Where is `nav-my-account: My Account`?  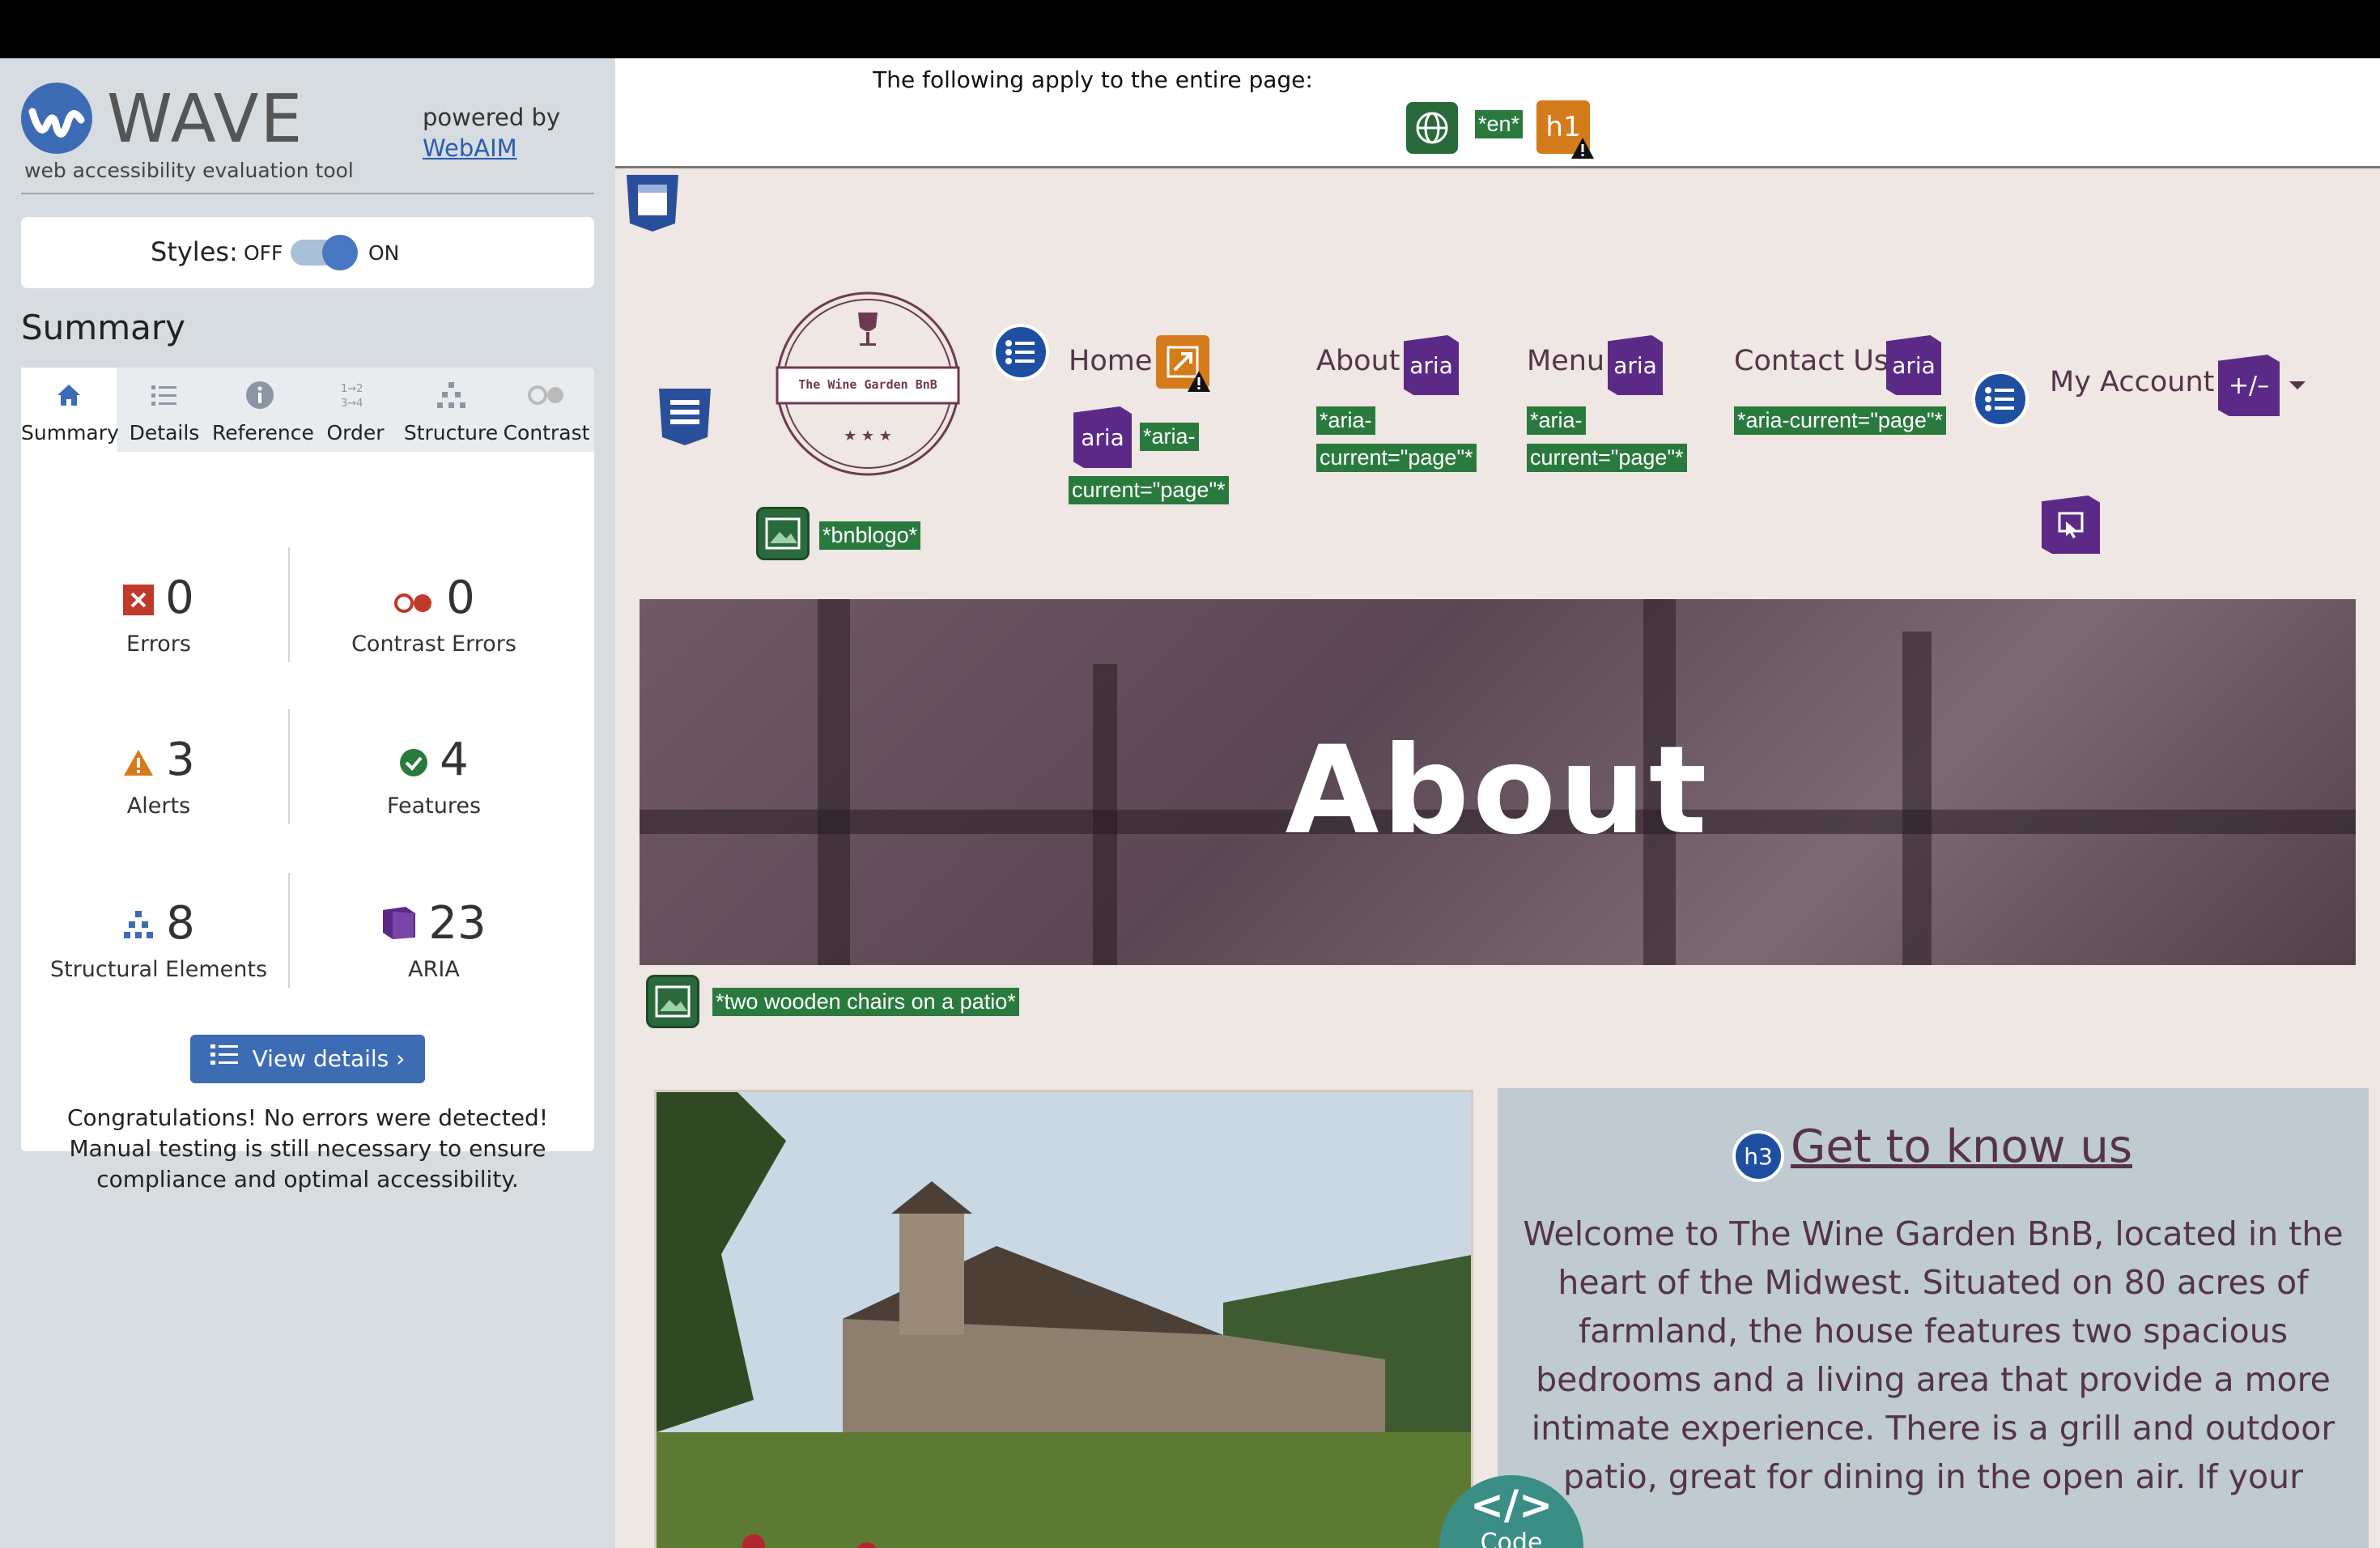
nav-my-account: My Account is located at coordinates (2132, 382).